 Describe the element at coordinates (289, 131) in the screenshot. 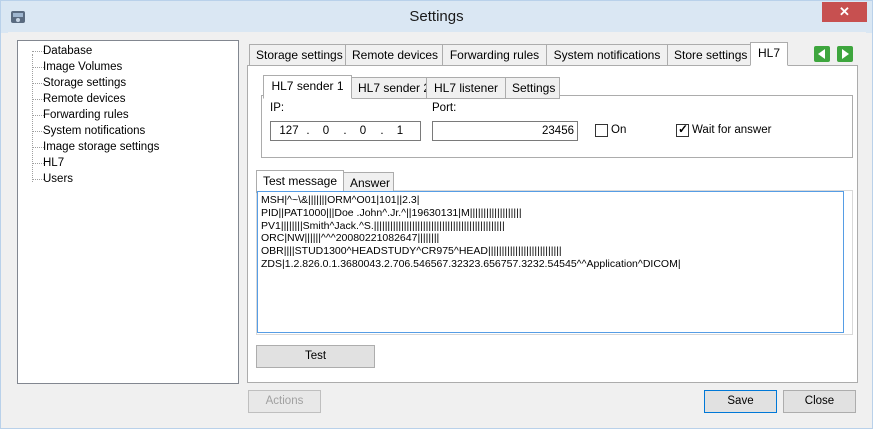

I see `ip-octet-1: 127` at that location.